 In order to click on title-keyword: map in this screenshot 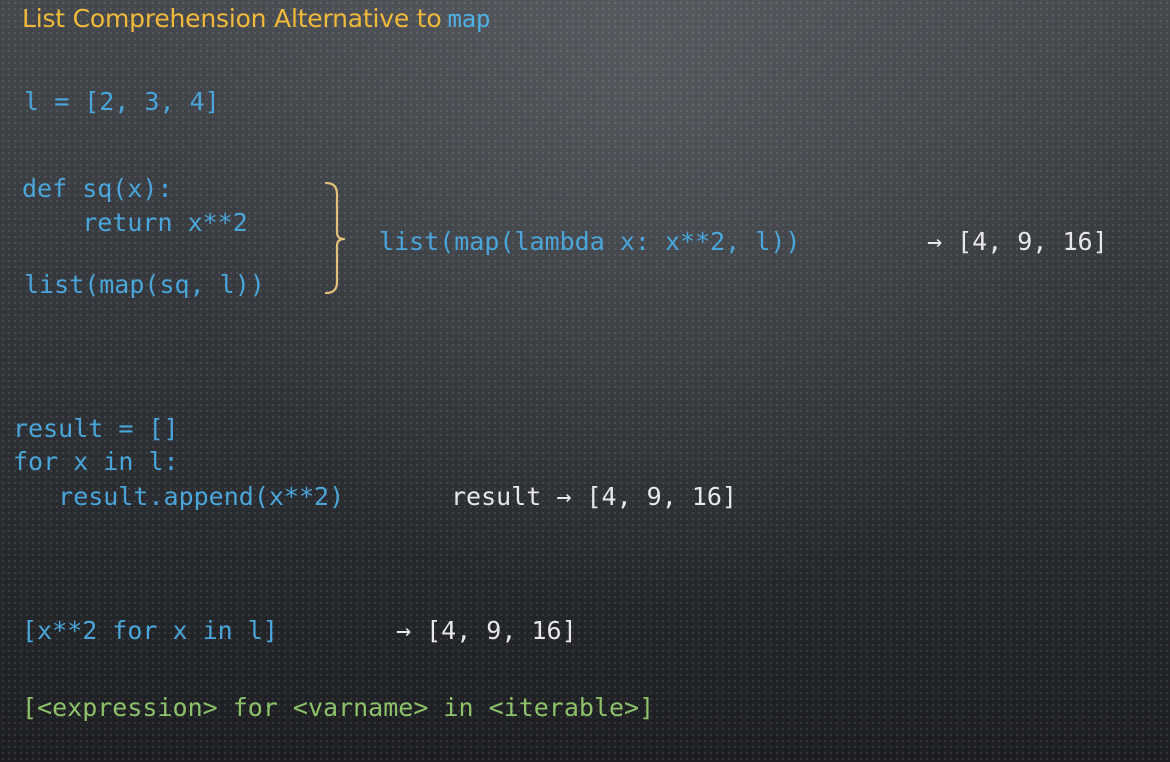, I will do `click(469, 19)`.